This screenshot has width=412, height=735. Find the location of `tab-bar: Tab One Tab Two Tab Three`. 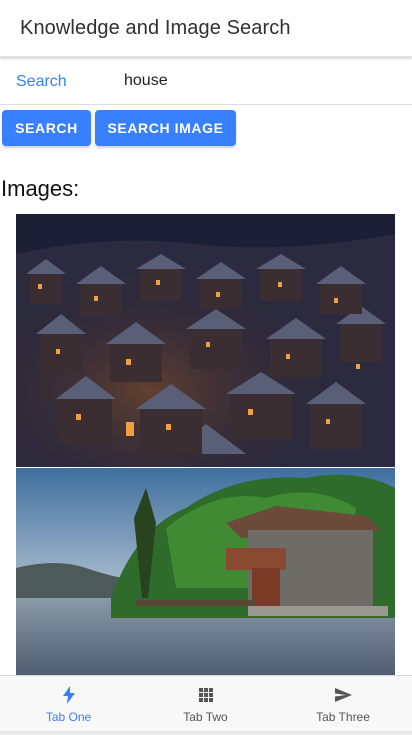

tab-bar: Tab One Tab Two Tab Three is located at coordinates (206, 703).